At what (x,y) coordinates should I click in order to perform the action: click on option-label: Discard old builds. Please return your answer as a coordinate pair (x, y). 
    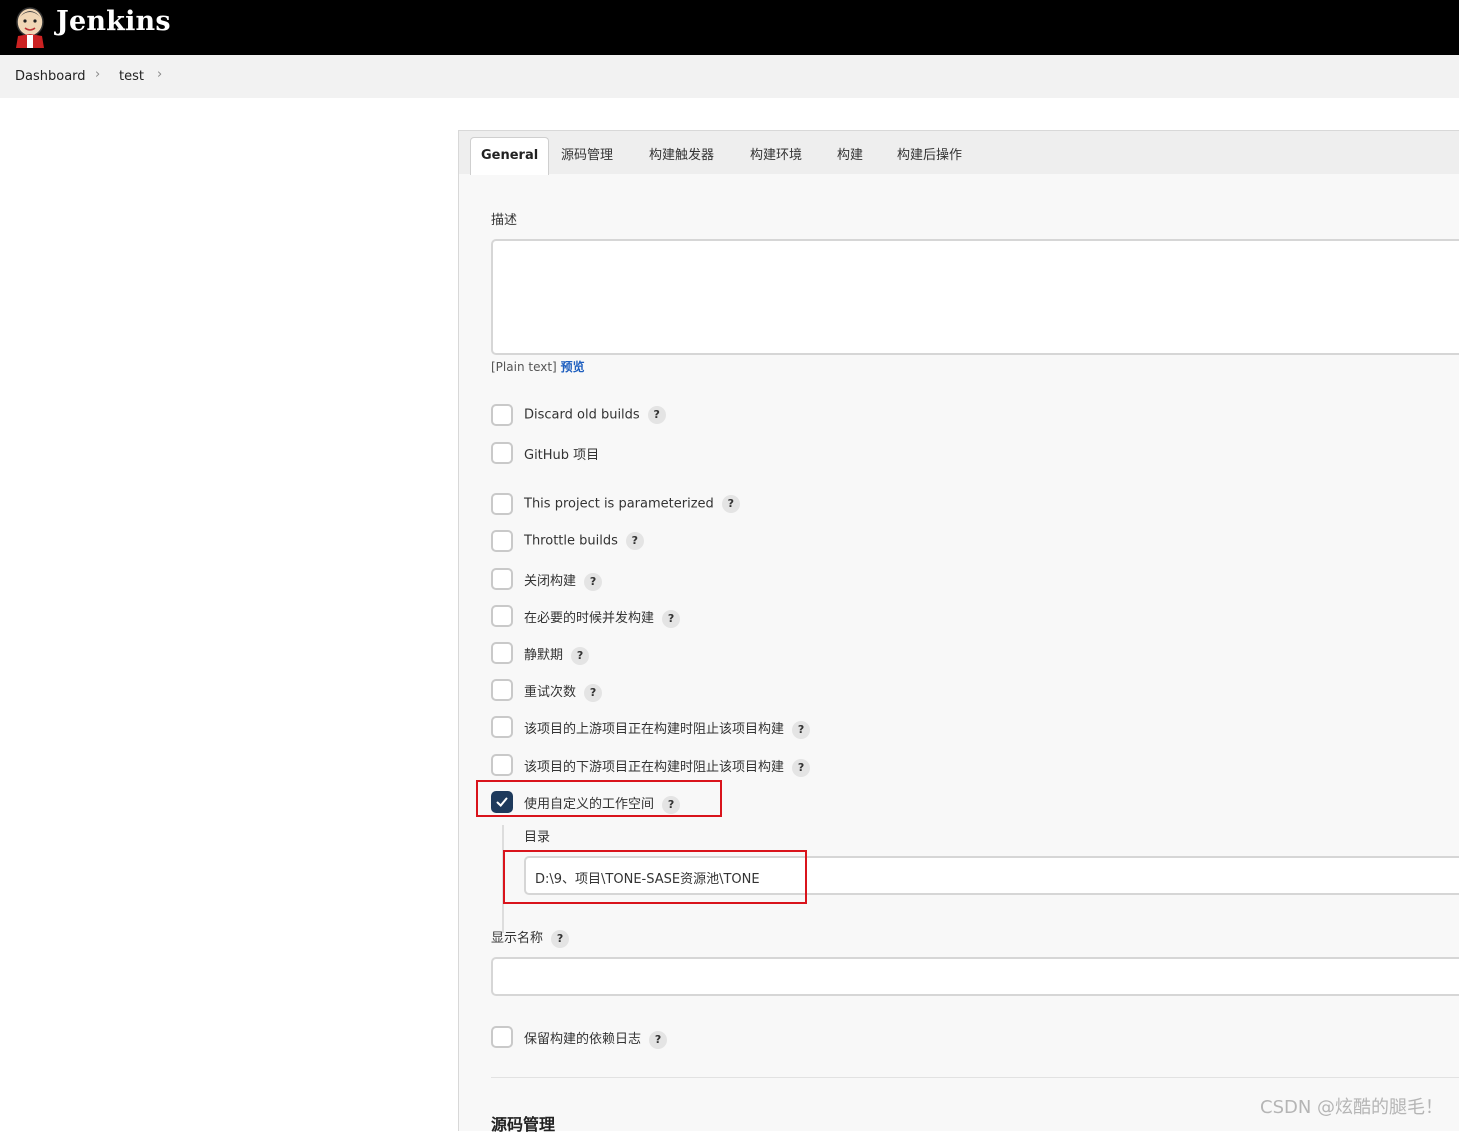
    Looking at the image, I should click on (582, 415).